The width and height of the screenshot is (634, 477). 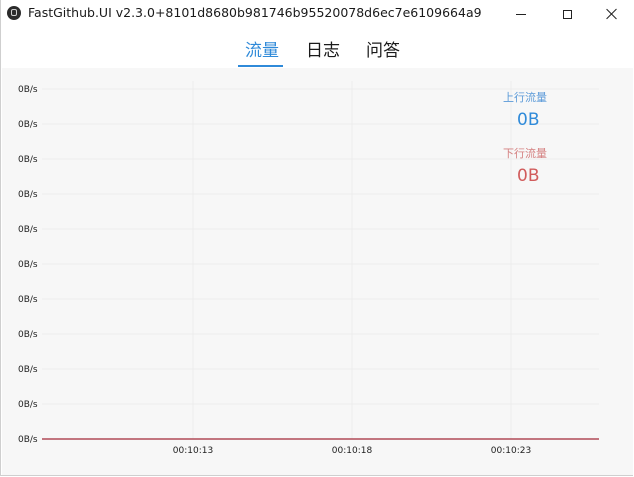 I want to click on close-icon, so click(x=612, y=14).